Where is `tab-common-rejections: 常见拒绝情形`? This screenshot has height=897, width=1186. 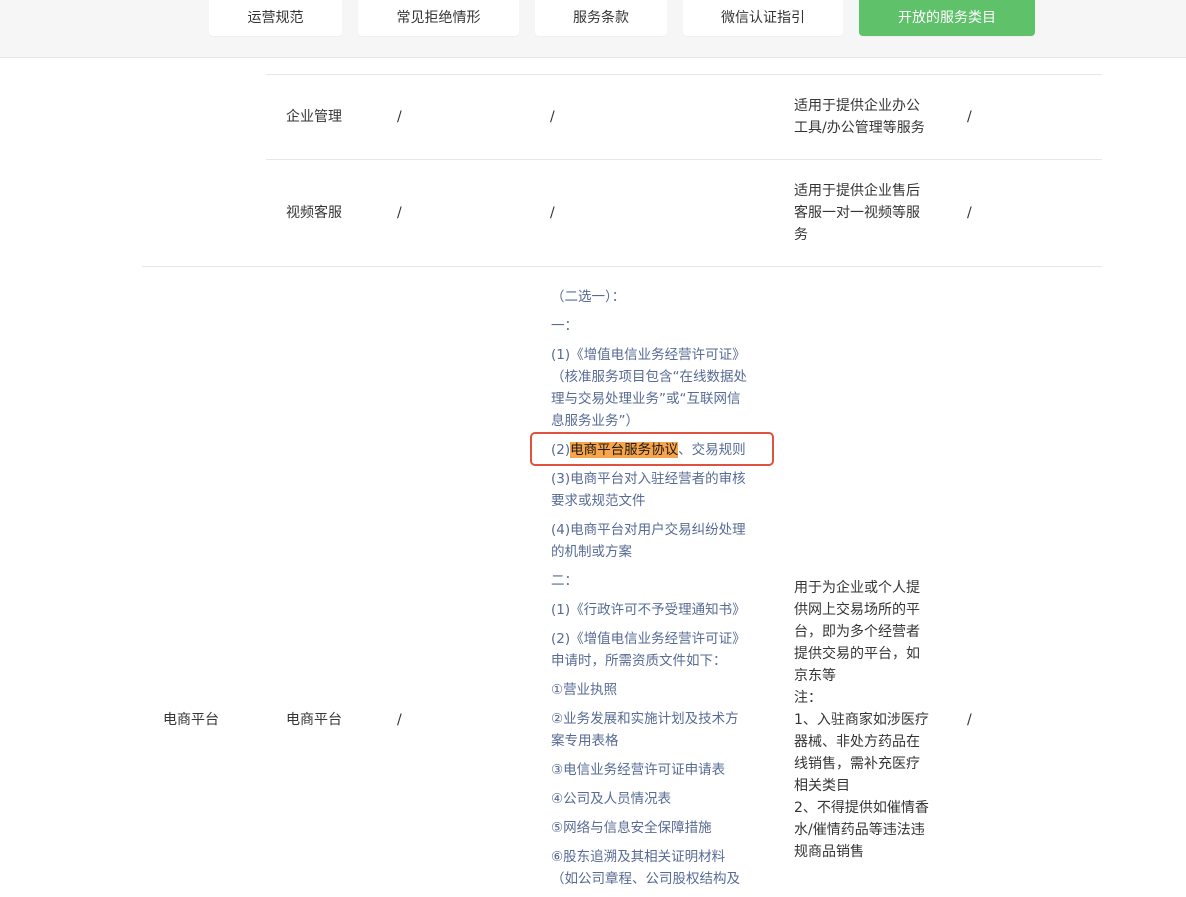 tab-common-rejections: 常见拒绝情形 is located at coordinates (438, 18).